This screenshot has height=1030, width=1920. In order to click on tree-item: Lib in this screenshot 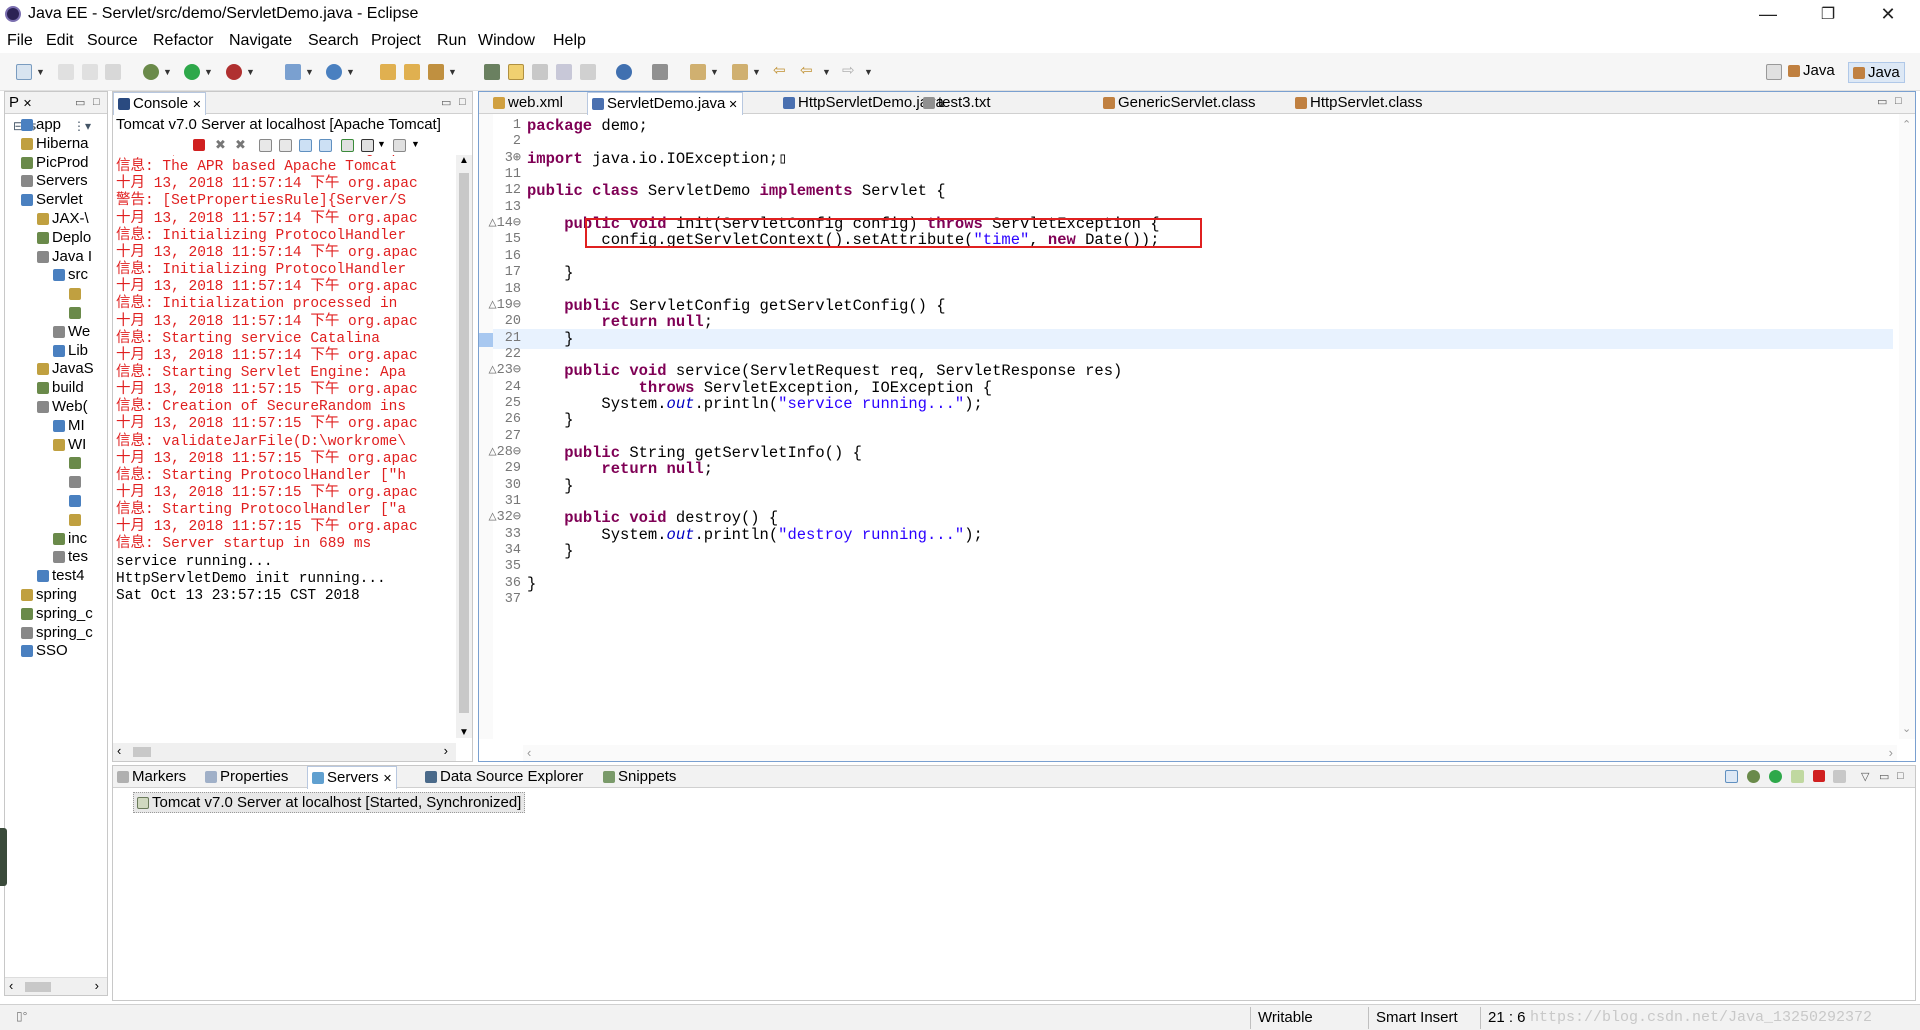, I will do `click(70, 350)`.